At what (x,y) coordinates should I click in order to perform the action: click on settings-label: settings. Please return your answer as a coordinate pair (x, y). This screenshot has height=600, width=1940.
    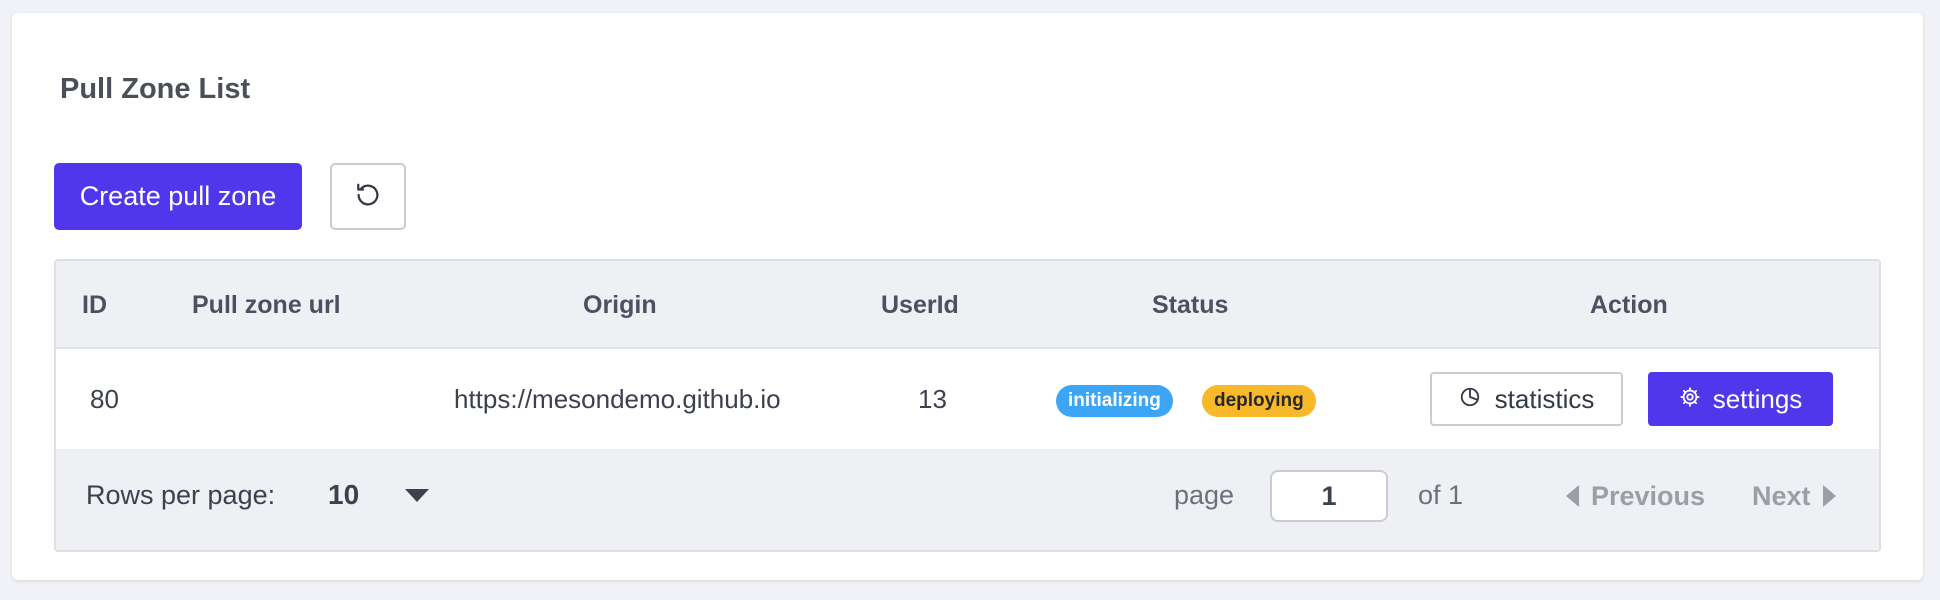
    Looking at the image, I should click on (1757, 398).